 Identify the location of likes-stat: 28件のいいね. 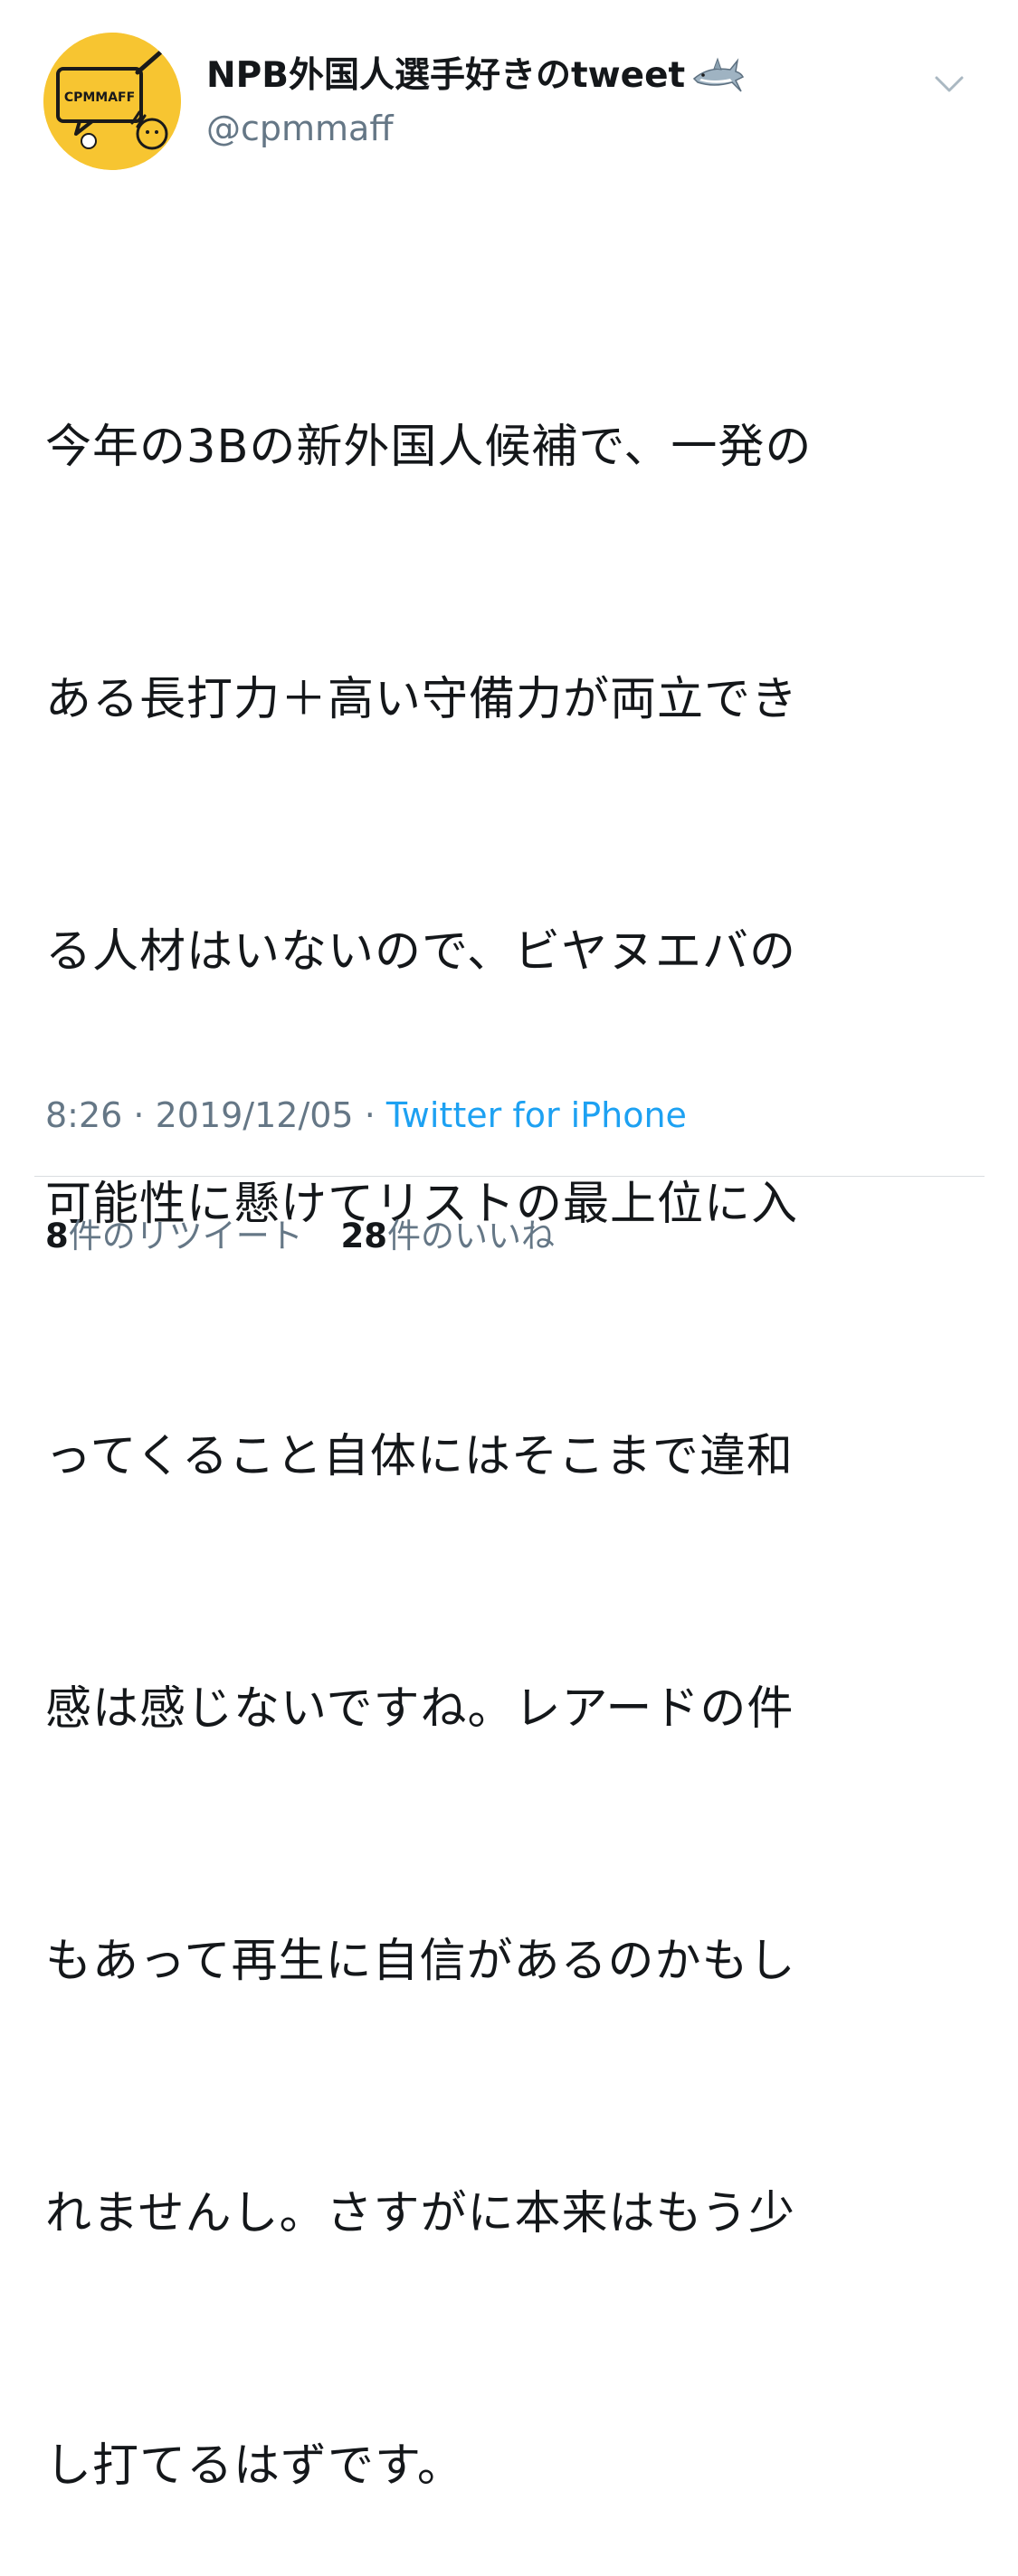
(448, 1236).